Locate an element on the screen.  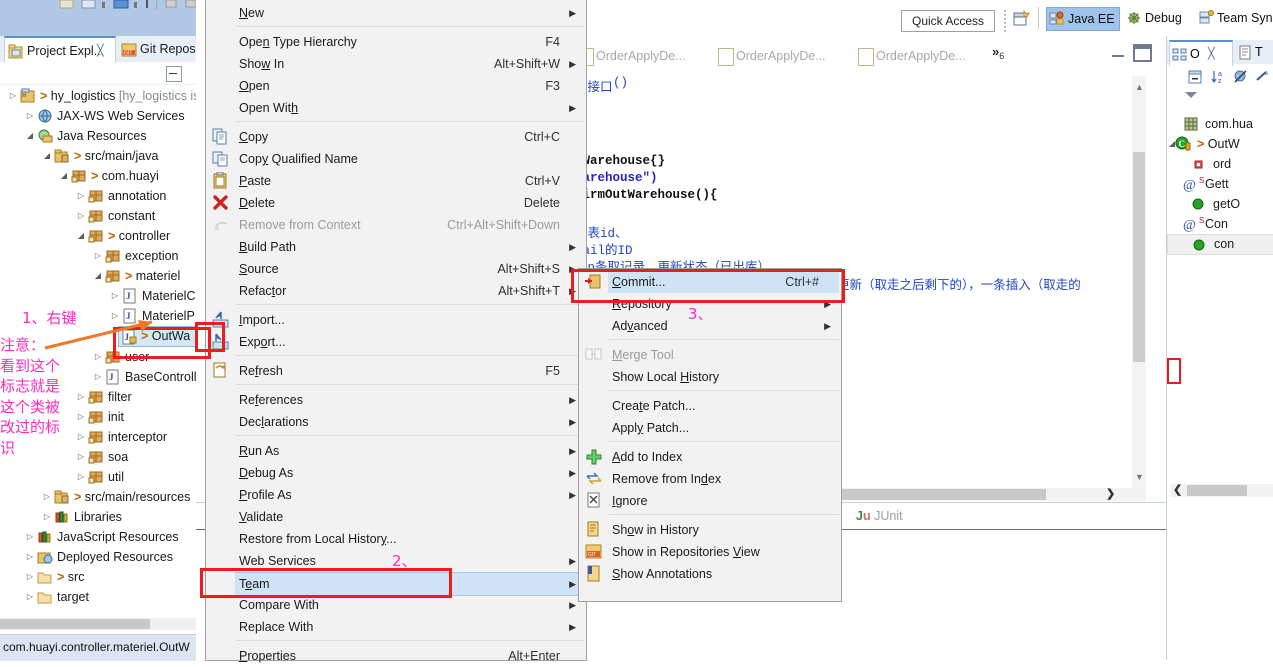
tab-project-explorer: Project Expl... ╳ is located at coordinates (60, 50).